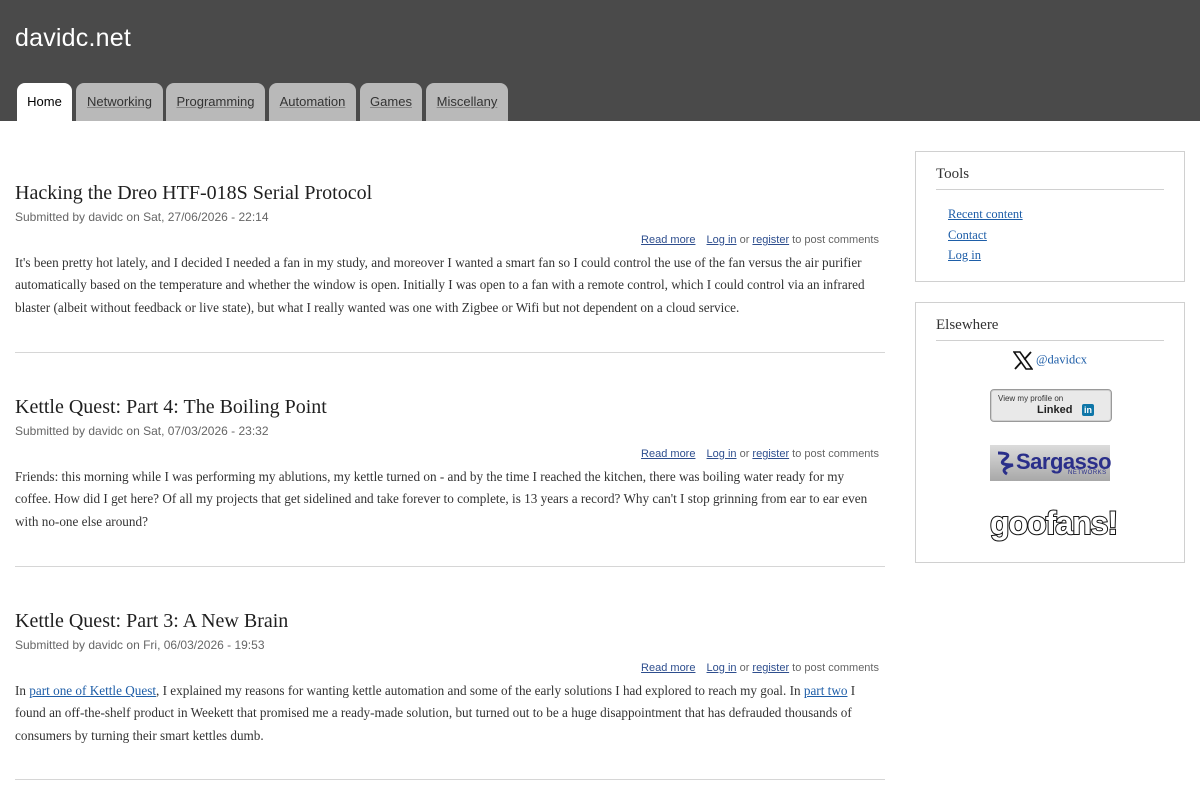 Image resolution: width=1200 pixels, height=800 pixels. I want to click on recent-content-link: Recent content, so click(985, 214).